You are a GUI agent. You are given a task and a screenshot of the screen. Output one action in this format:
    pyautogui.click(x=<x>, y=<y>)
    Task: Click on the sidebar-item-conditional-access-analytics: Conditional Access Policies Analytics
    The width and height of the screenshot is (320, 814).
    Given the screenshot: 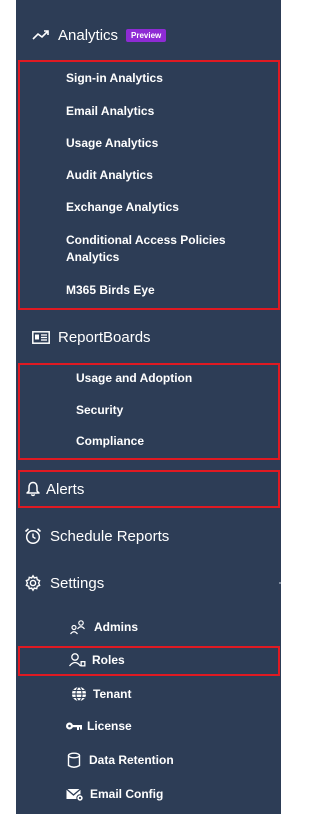 What is the action you would take?
    pyautogui.click(x=148, y=249)
    